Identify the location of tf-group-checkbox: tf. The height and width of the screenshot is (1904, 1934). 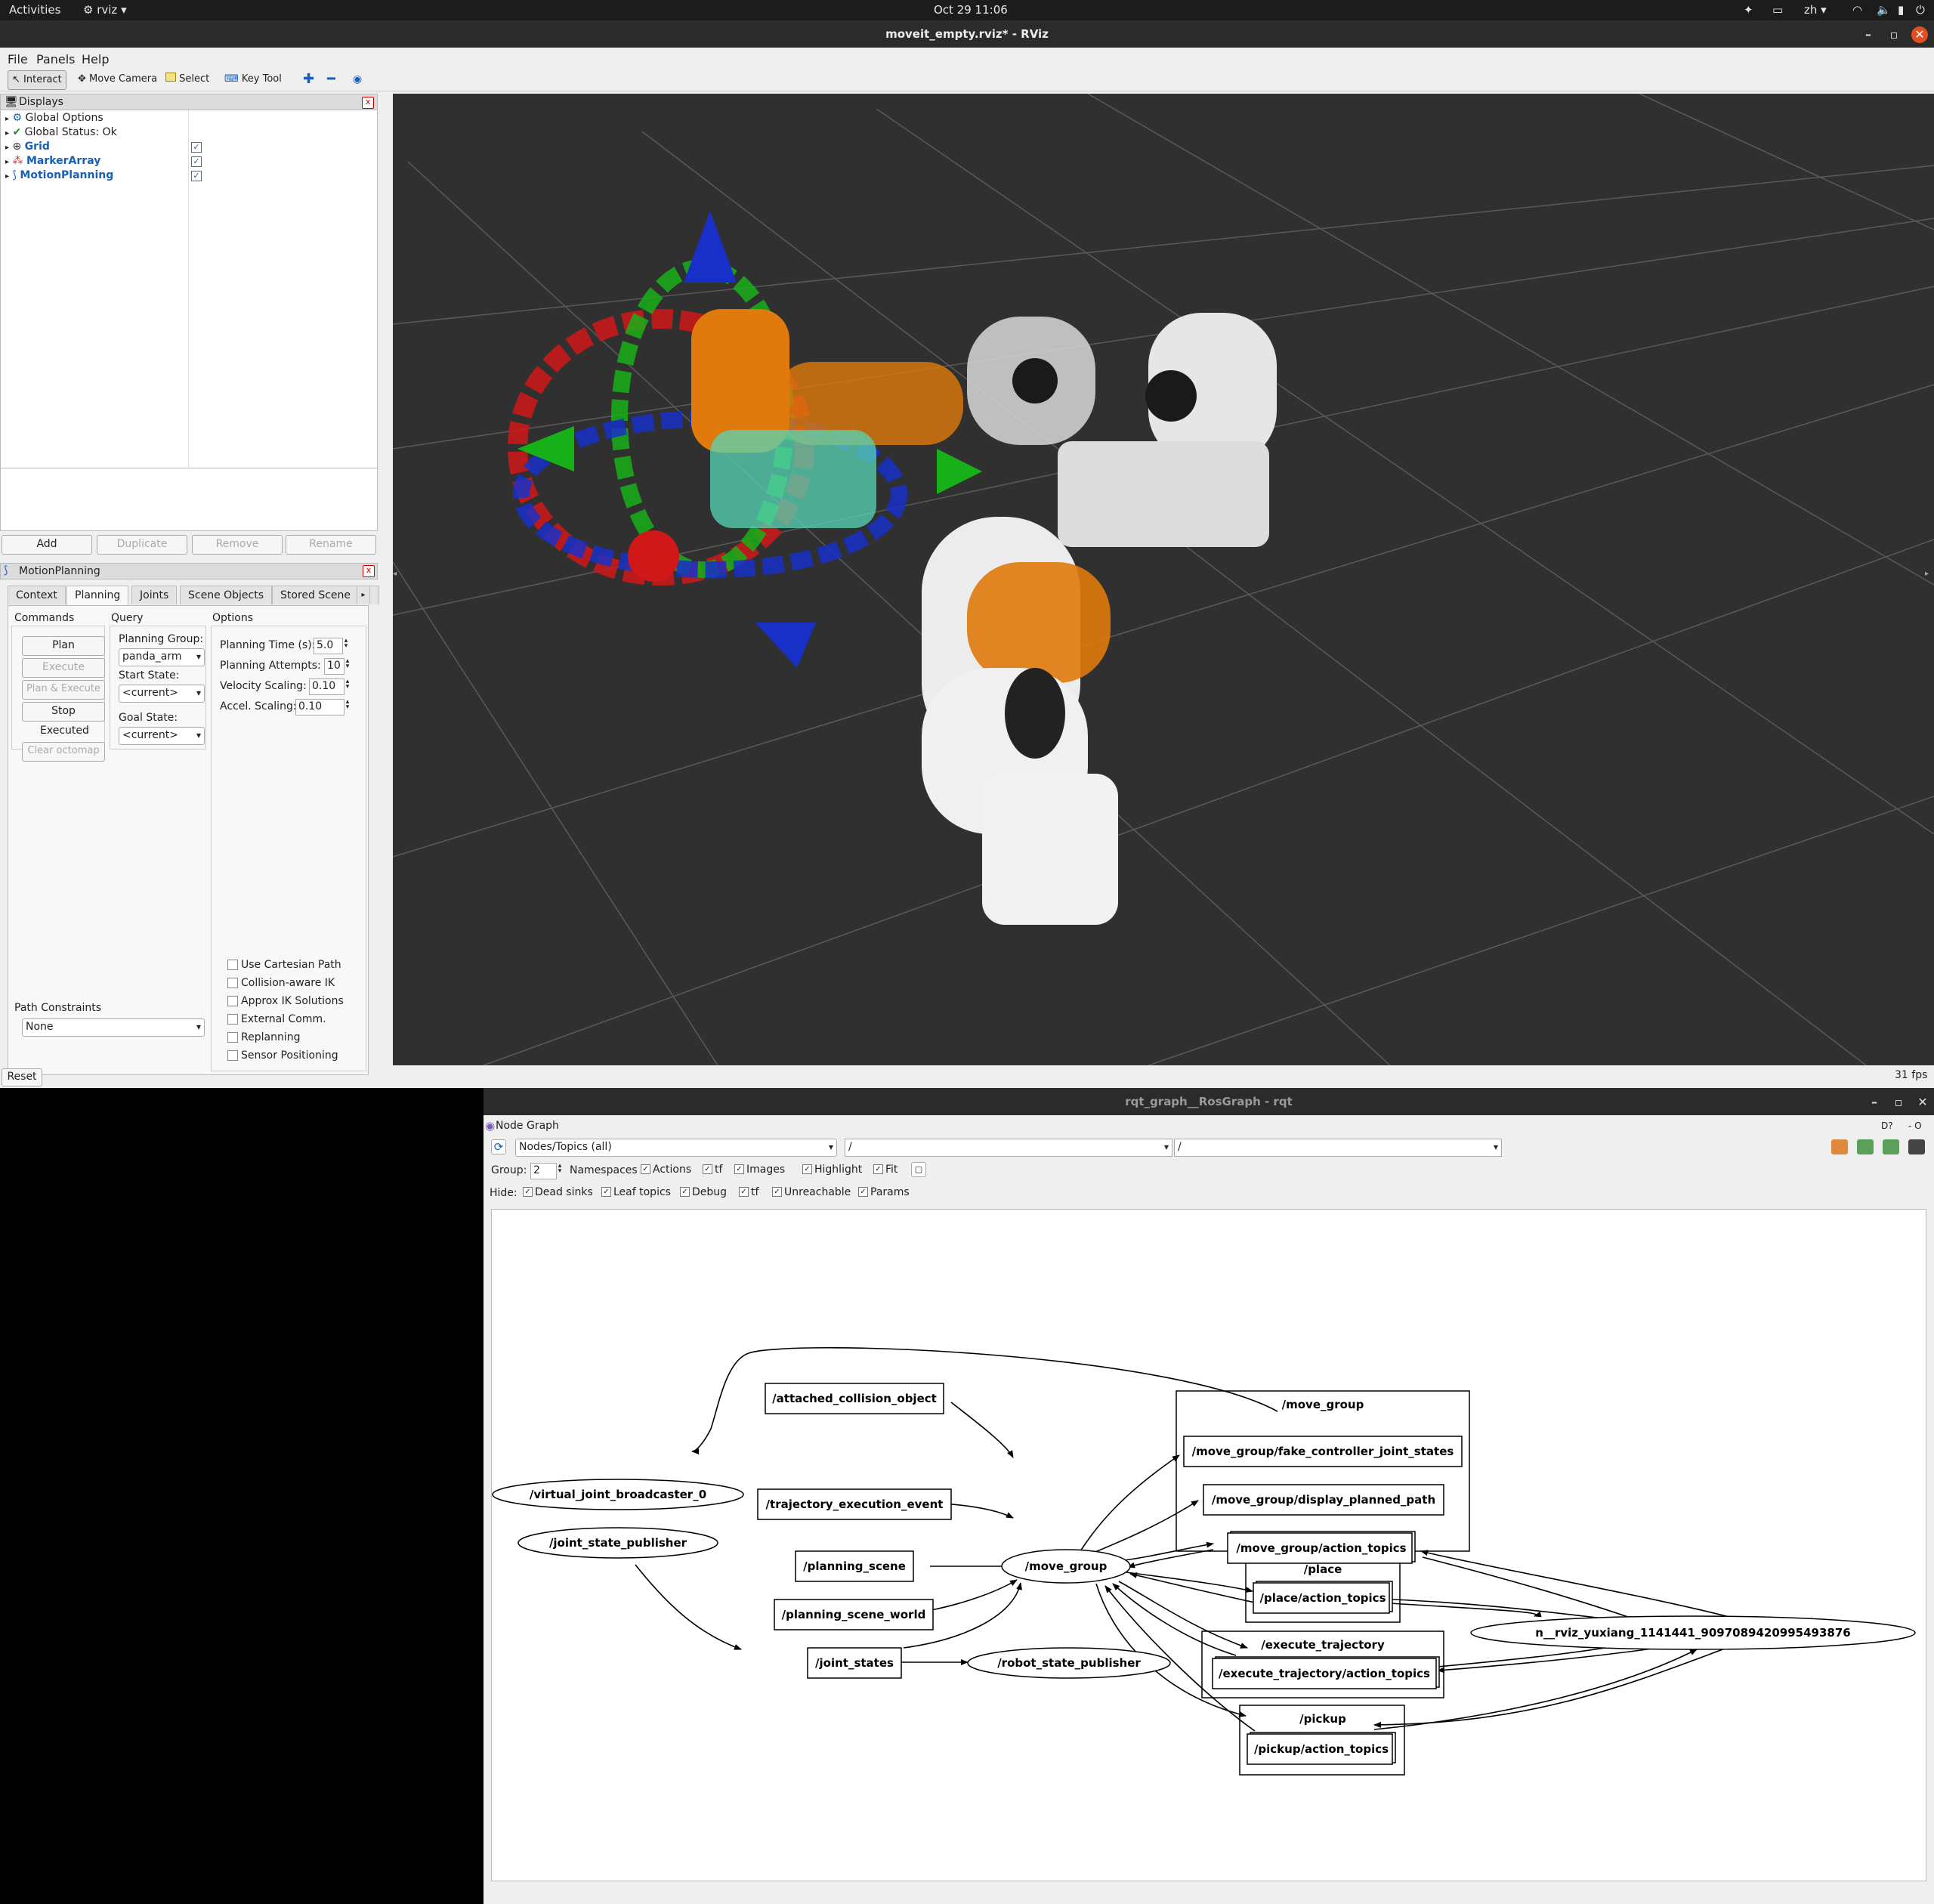
(712, 1169).